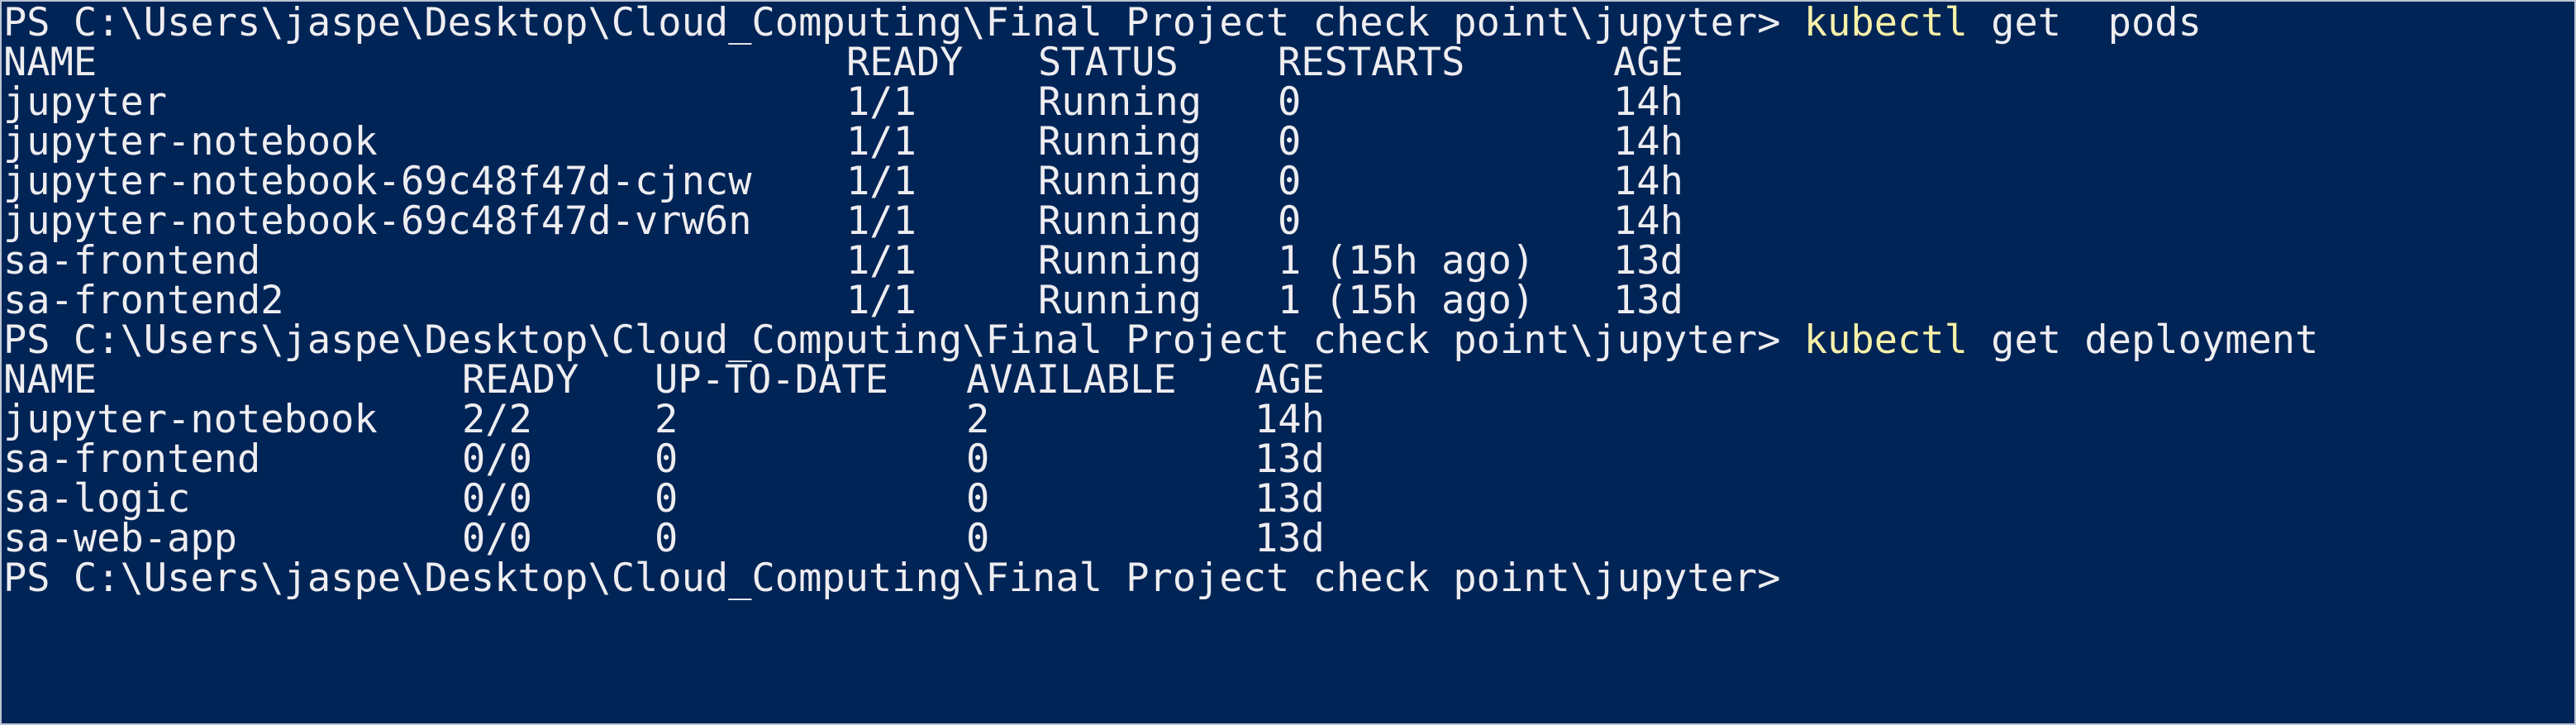 This screenshot has width=2576, height=725. I want to click on pod-name: sa-frontend, so click(132, 261).